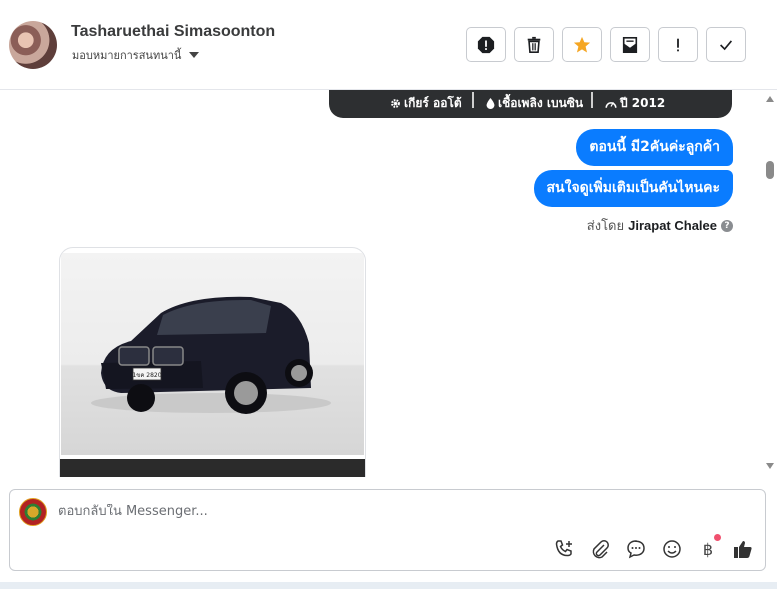 The height and width of the screenshot is (589, 777). What do you see at coordinates (388, 585) in the screenshot?
I see `bottom-strip` at bounding box center [388, 585].